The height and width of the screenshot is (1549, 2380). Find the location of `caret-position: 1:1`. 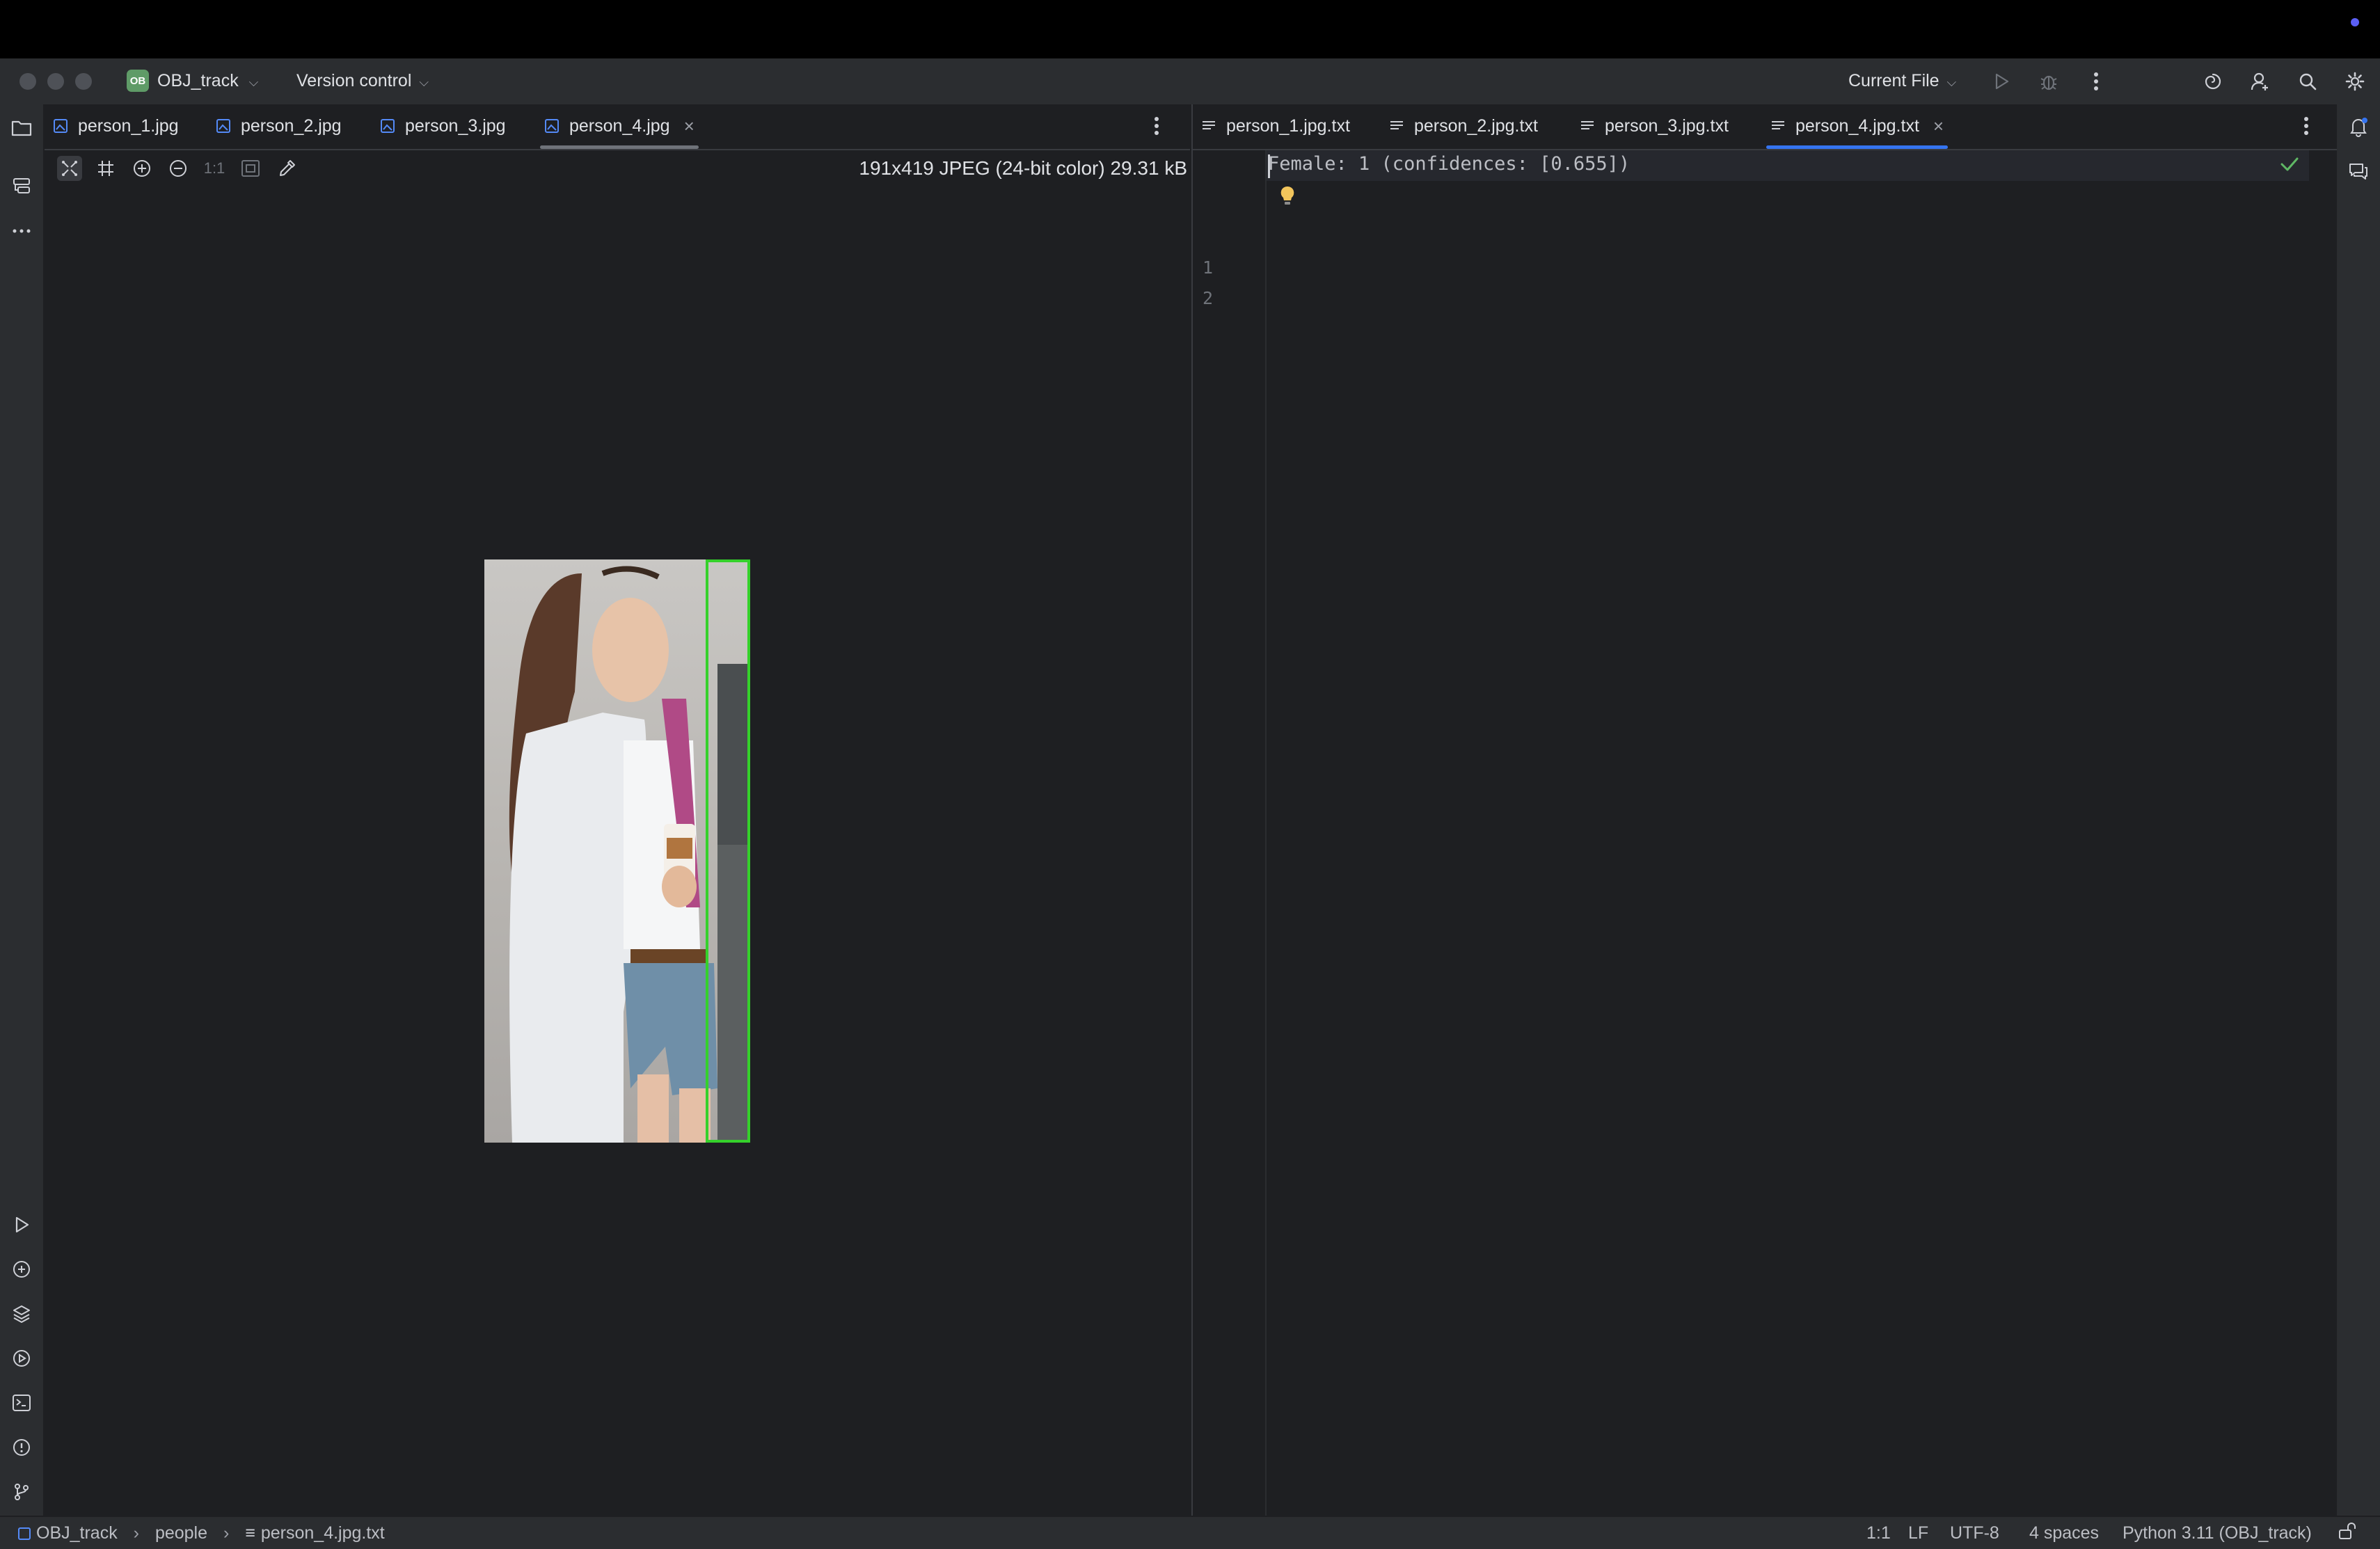

caret-position: 1:1 is located at coordinates (1878, 1533).